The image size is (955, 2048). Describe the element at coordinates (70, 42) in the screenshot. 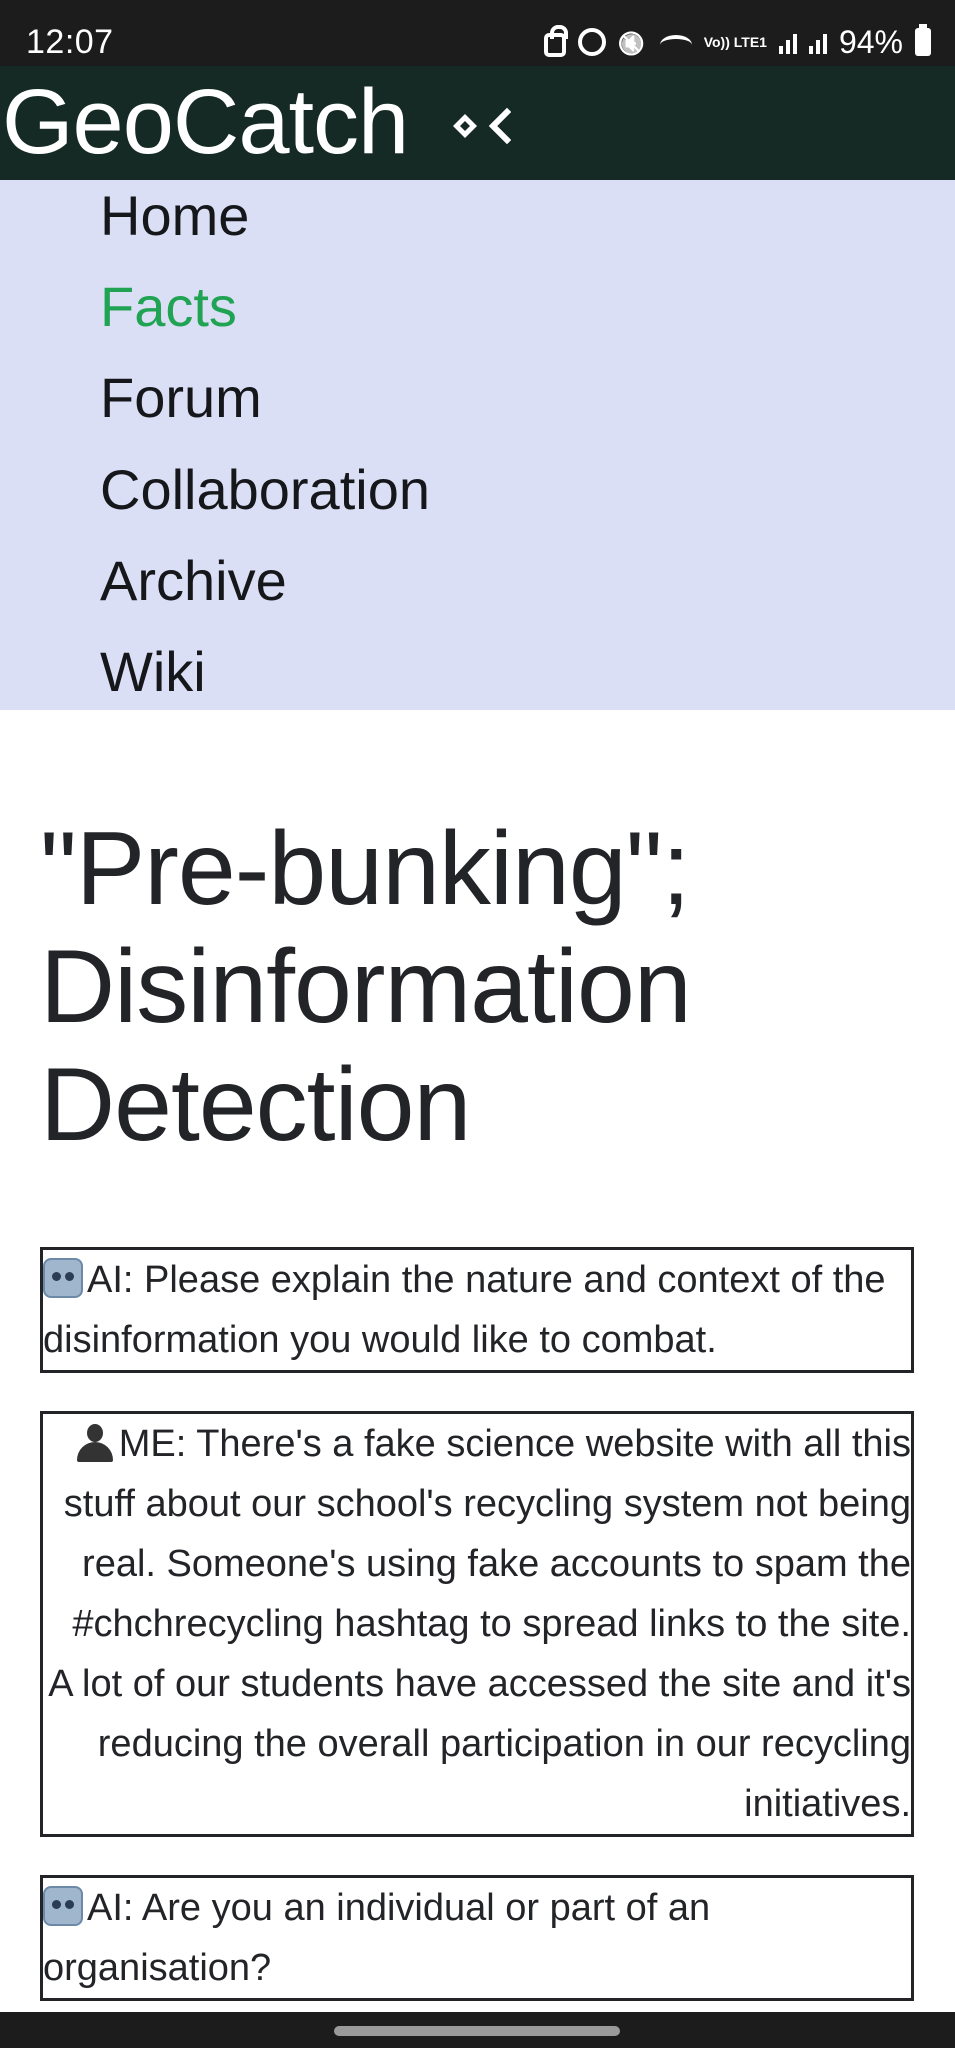

I see `status-time: 12:07` at that location.